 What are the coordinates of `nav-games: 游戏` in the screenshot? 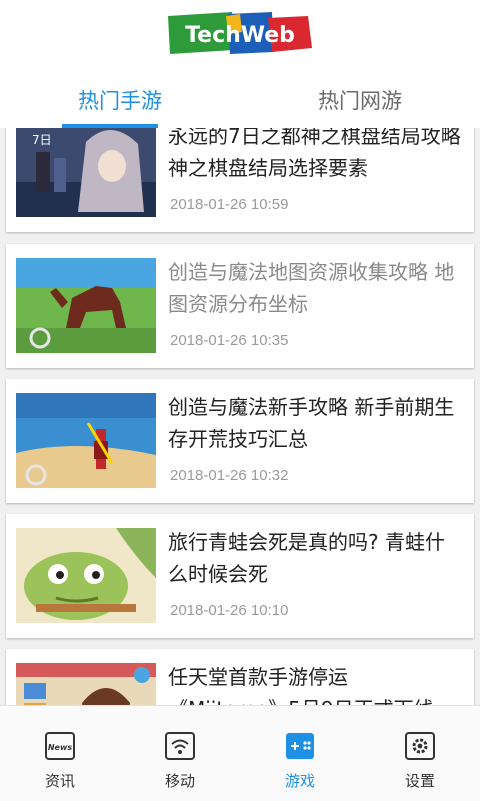 It's located at (300, 753).